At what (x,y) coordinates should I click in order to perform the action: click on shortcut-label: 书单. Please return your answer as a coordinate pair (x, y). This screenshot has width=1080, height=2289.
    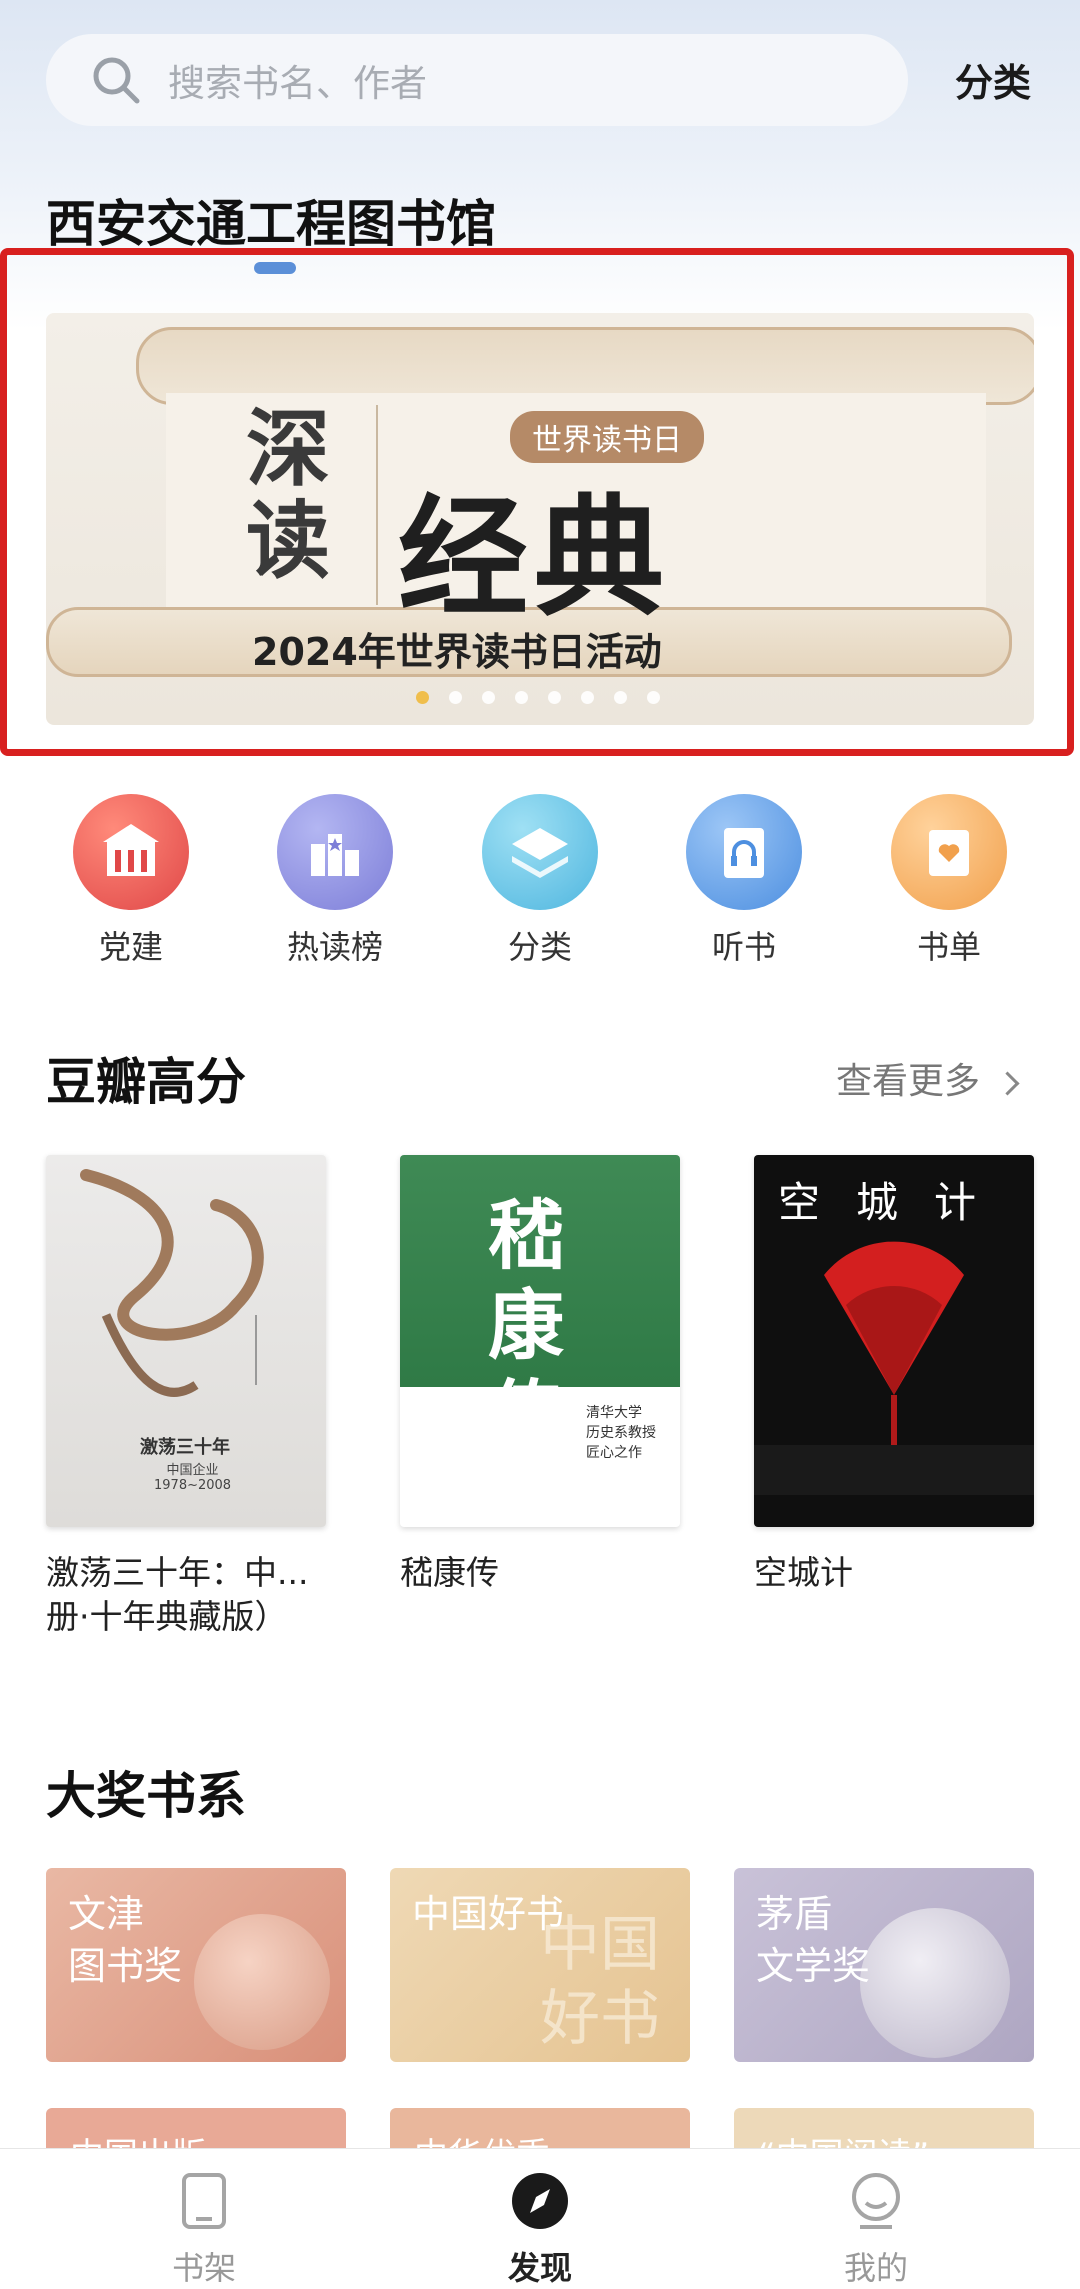
    Looking at the image, I should click on (948, 947).